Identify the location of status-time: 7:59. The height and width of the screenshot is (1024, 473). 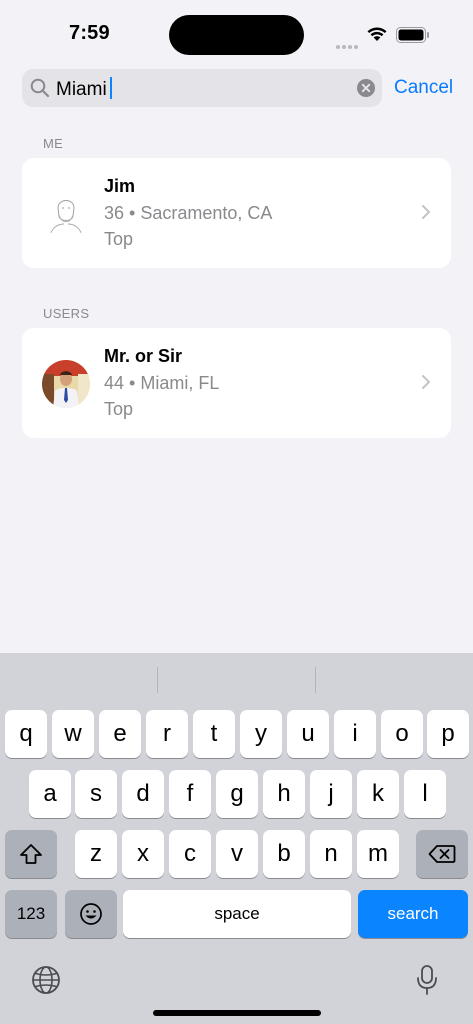
(89, 33).